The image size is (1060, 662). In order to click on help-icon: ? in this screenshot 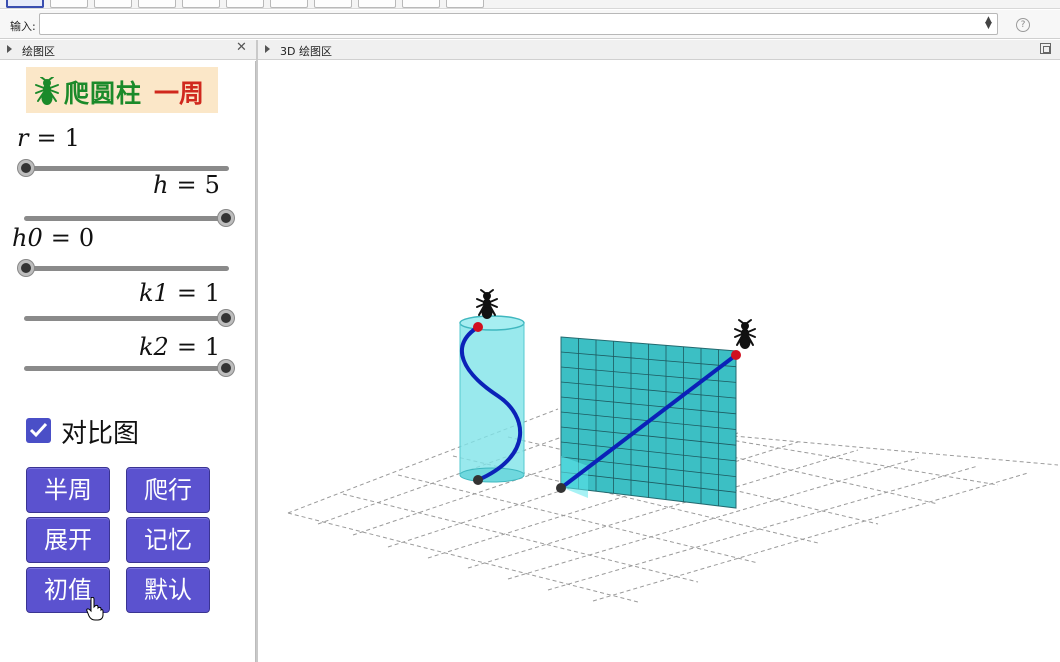, I will do `click(1023, 25)`.